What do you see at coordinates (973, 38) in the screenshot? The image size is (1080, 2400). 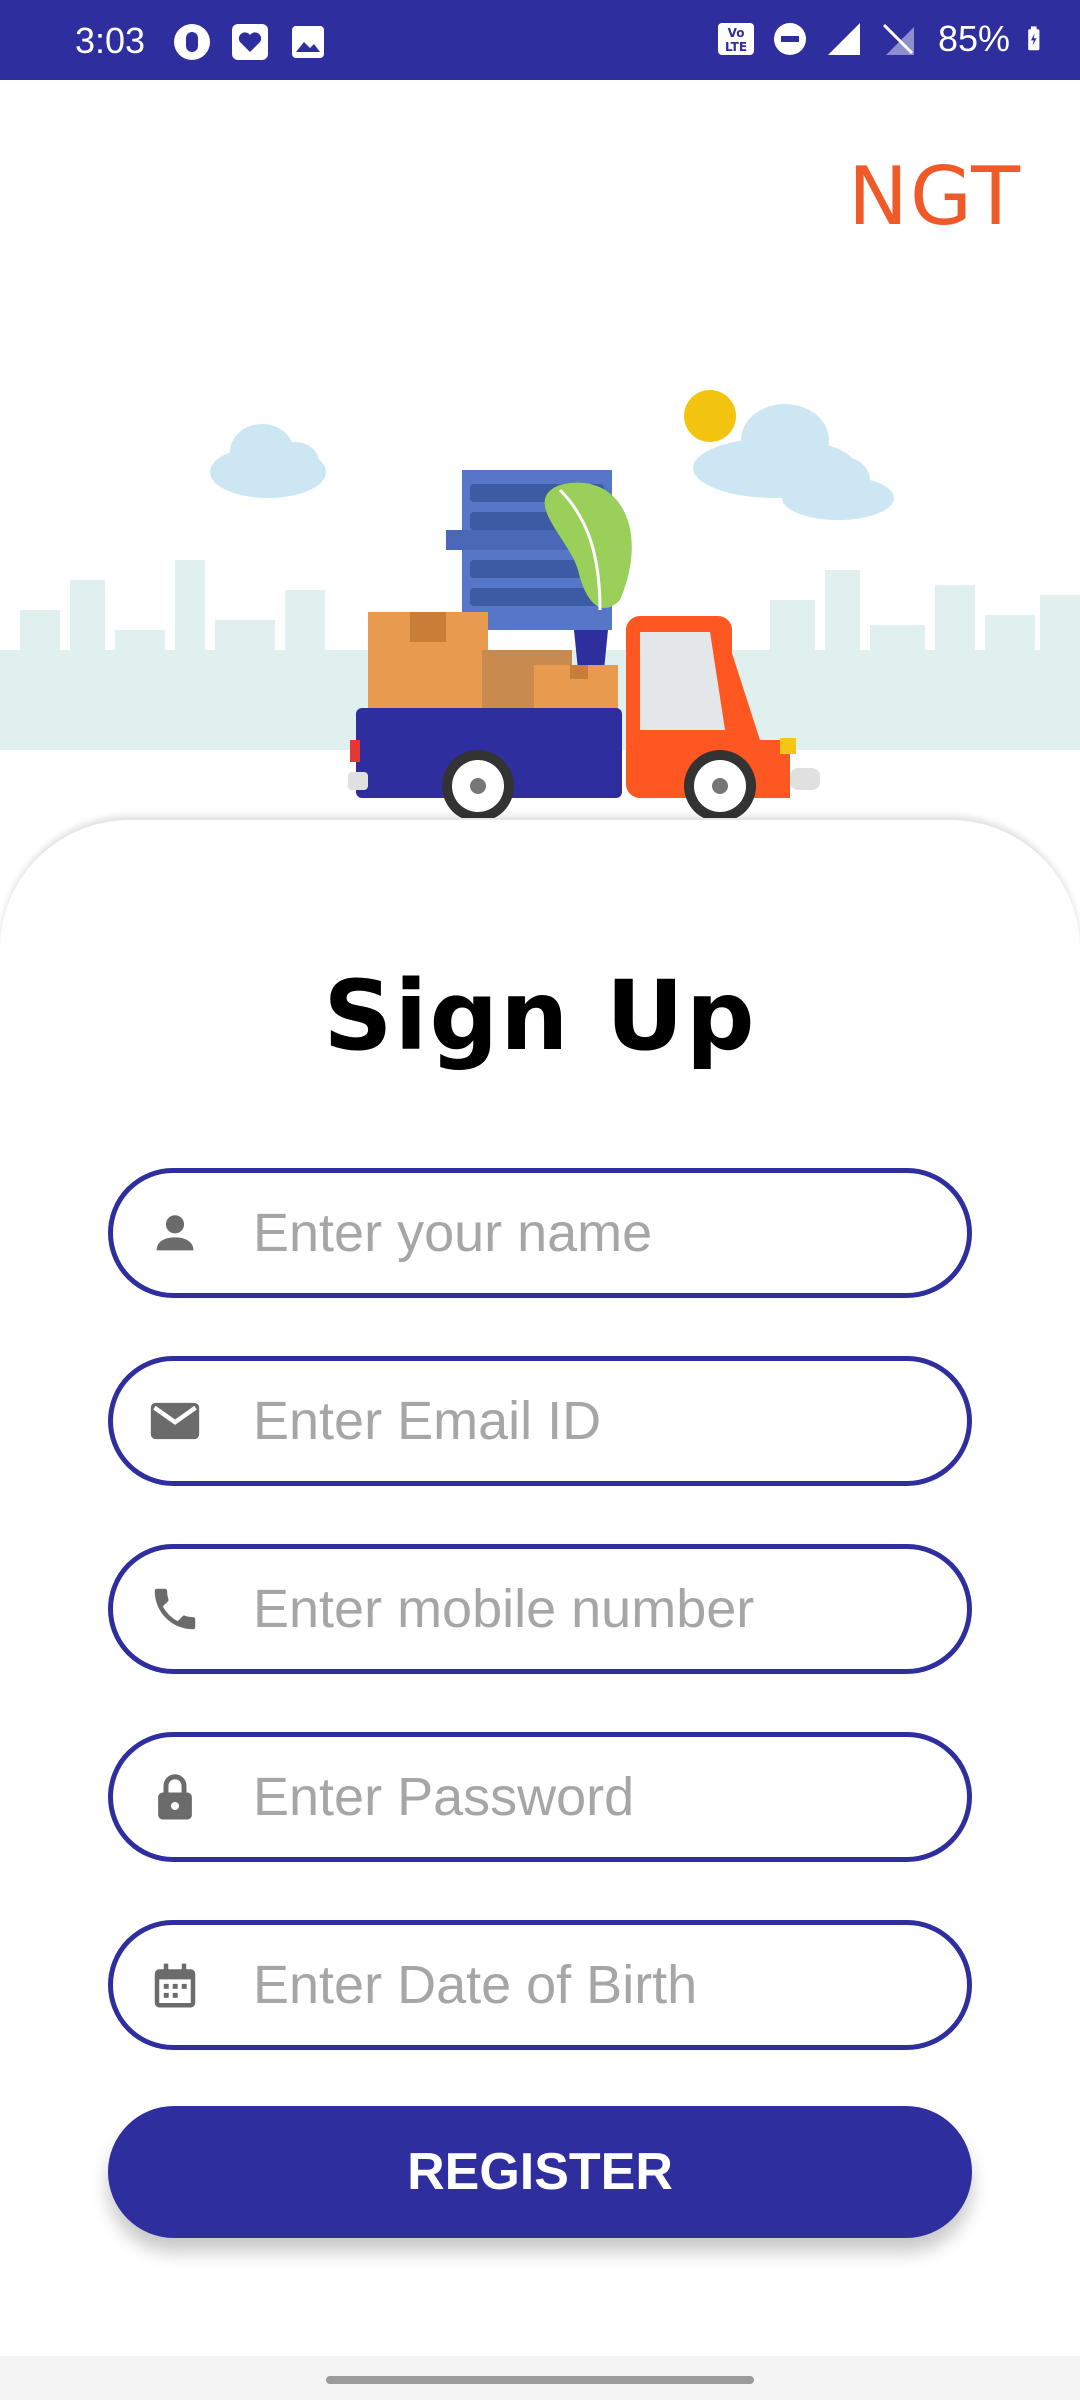 I see `battery-percent: 85%` at bounding box center [973, 38].